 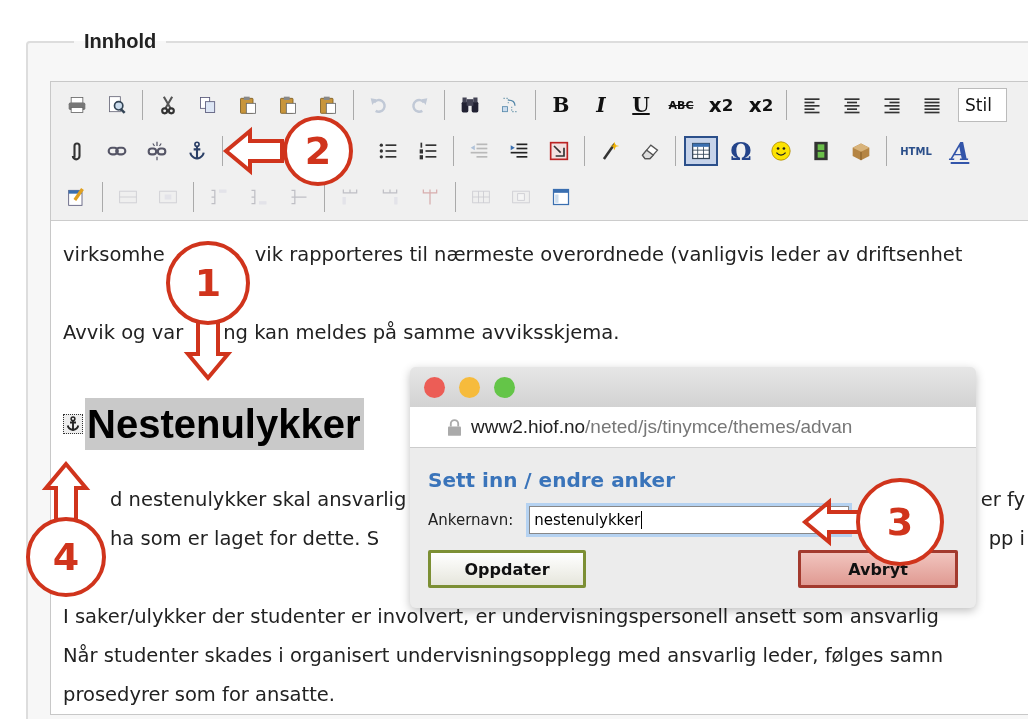 What do you see at coordinates (299, 197) in the screenshot?
I see `delete-row-icon` at bounding box center [299, 197].